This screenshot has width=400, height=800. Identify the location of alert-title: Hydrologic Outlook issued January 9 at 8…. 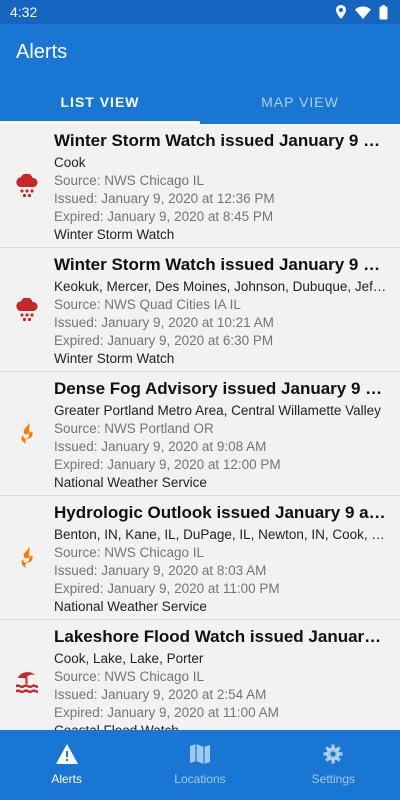
(221, 512).